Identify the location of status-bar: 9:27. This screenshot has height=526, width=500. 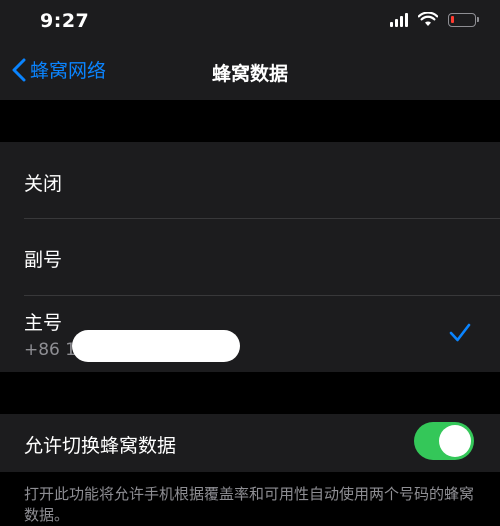
(250, 22).